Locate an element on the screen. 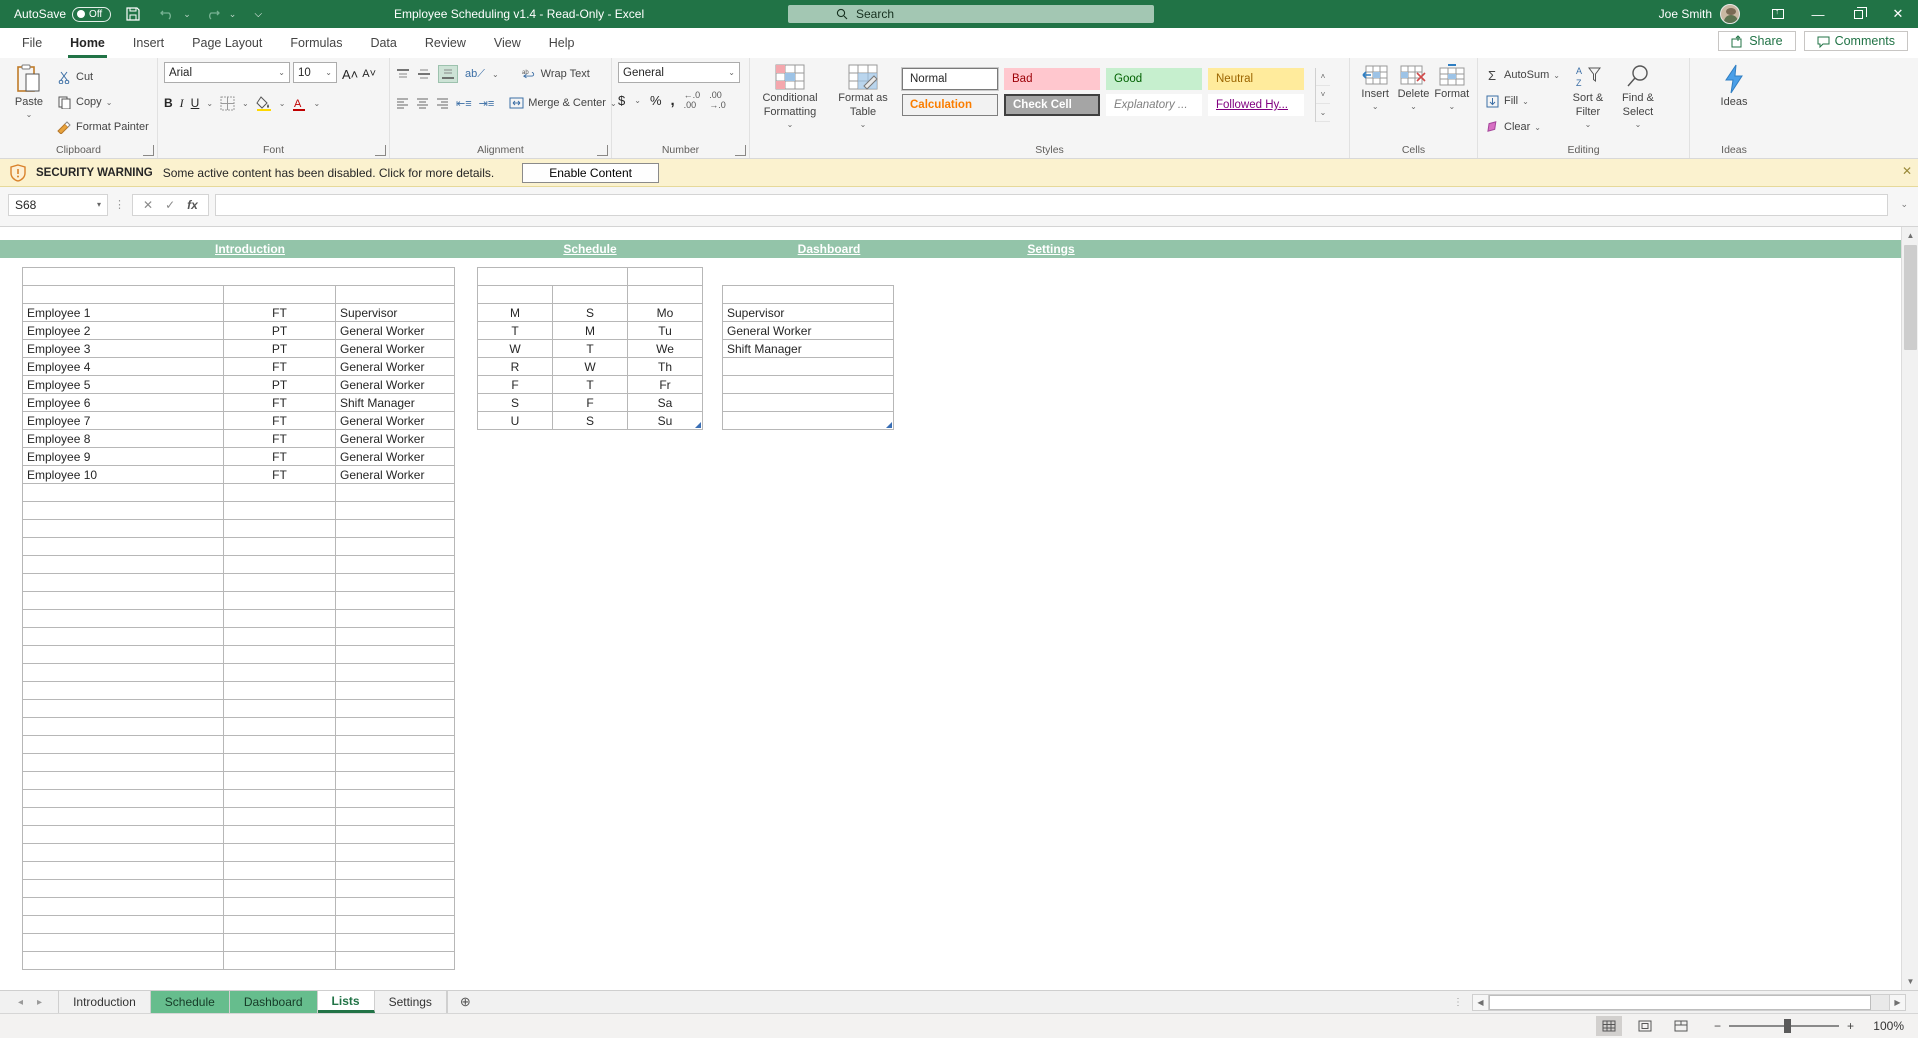  restore-button is located at coordinates (1858, 14).